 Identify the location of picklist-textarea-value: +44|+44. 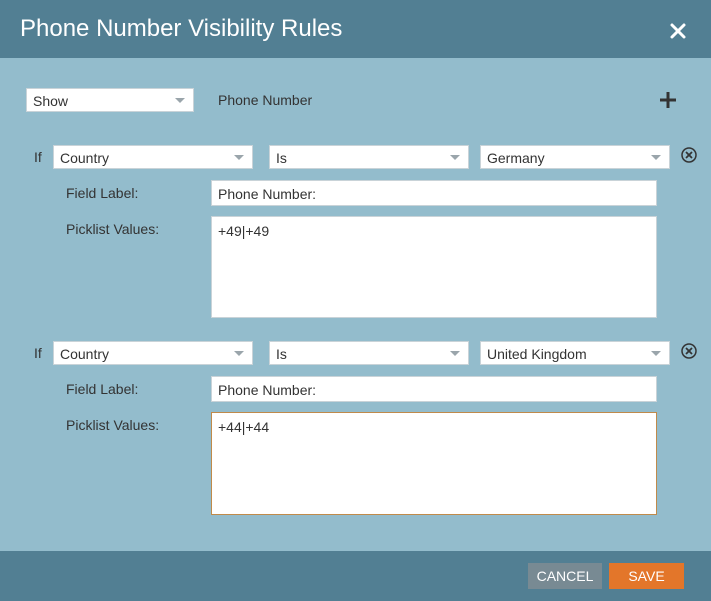
(244, 427).